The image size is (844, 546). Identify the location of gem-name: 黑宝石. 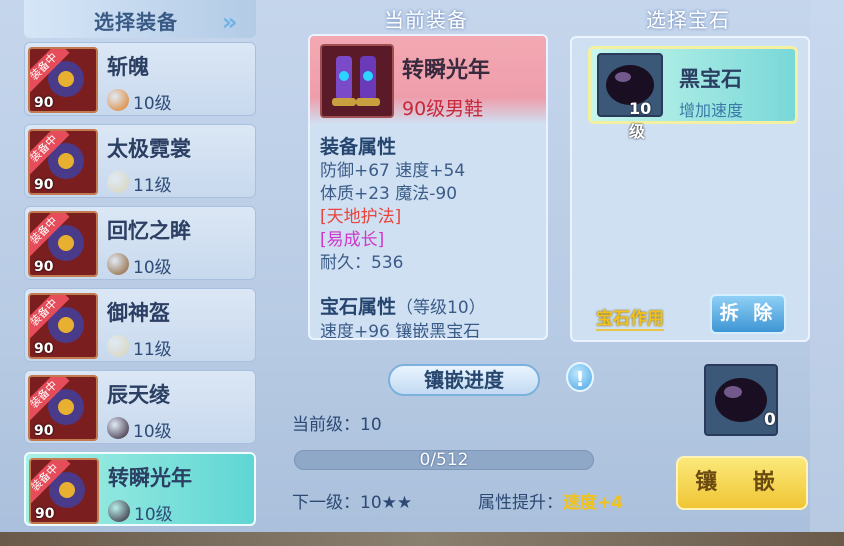
(710, 79).